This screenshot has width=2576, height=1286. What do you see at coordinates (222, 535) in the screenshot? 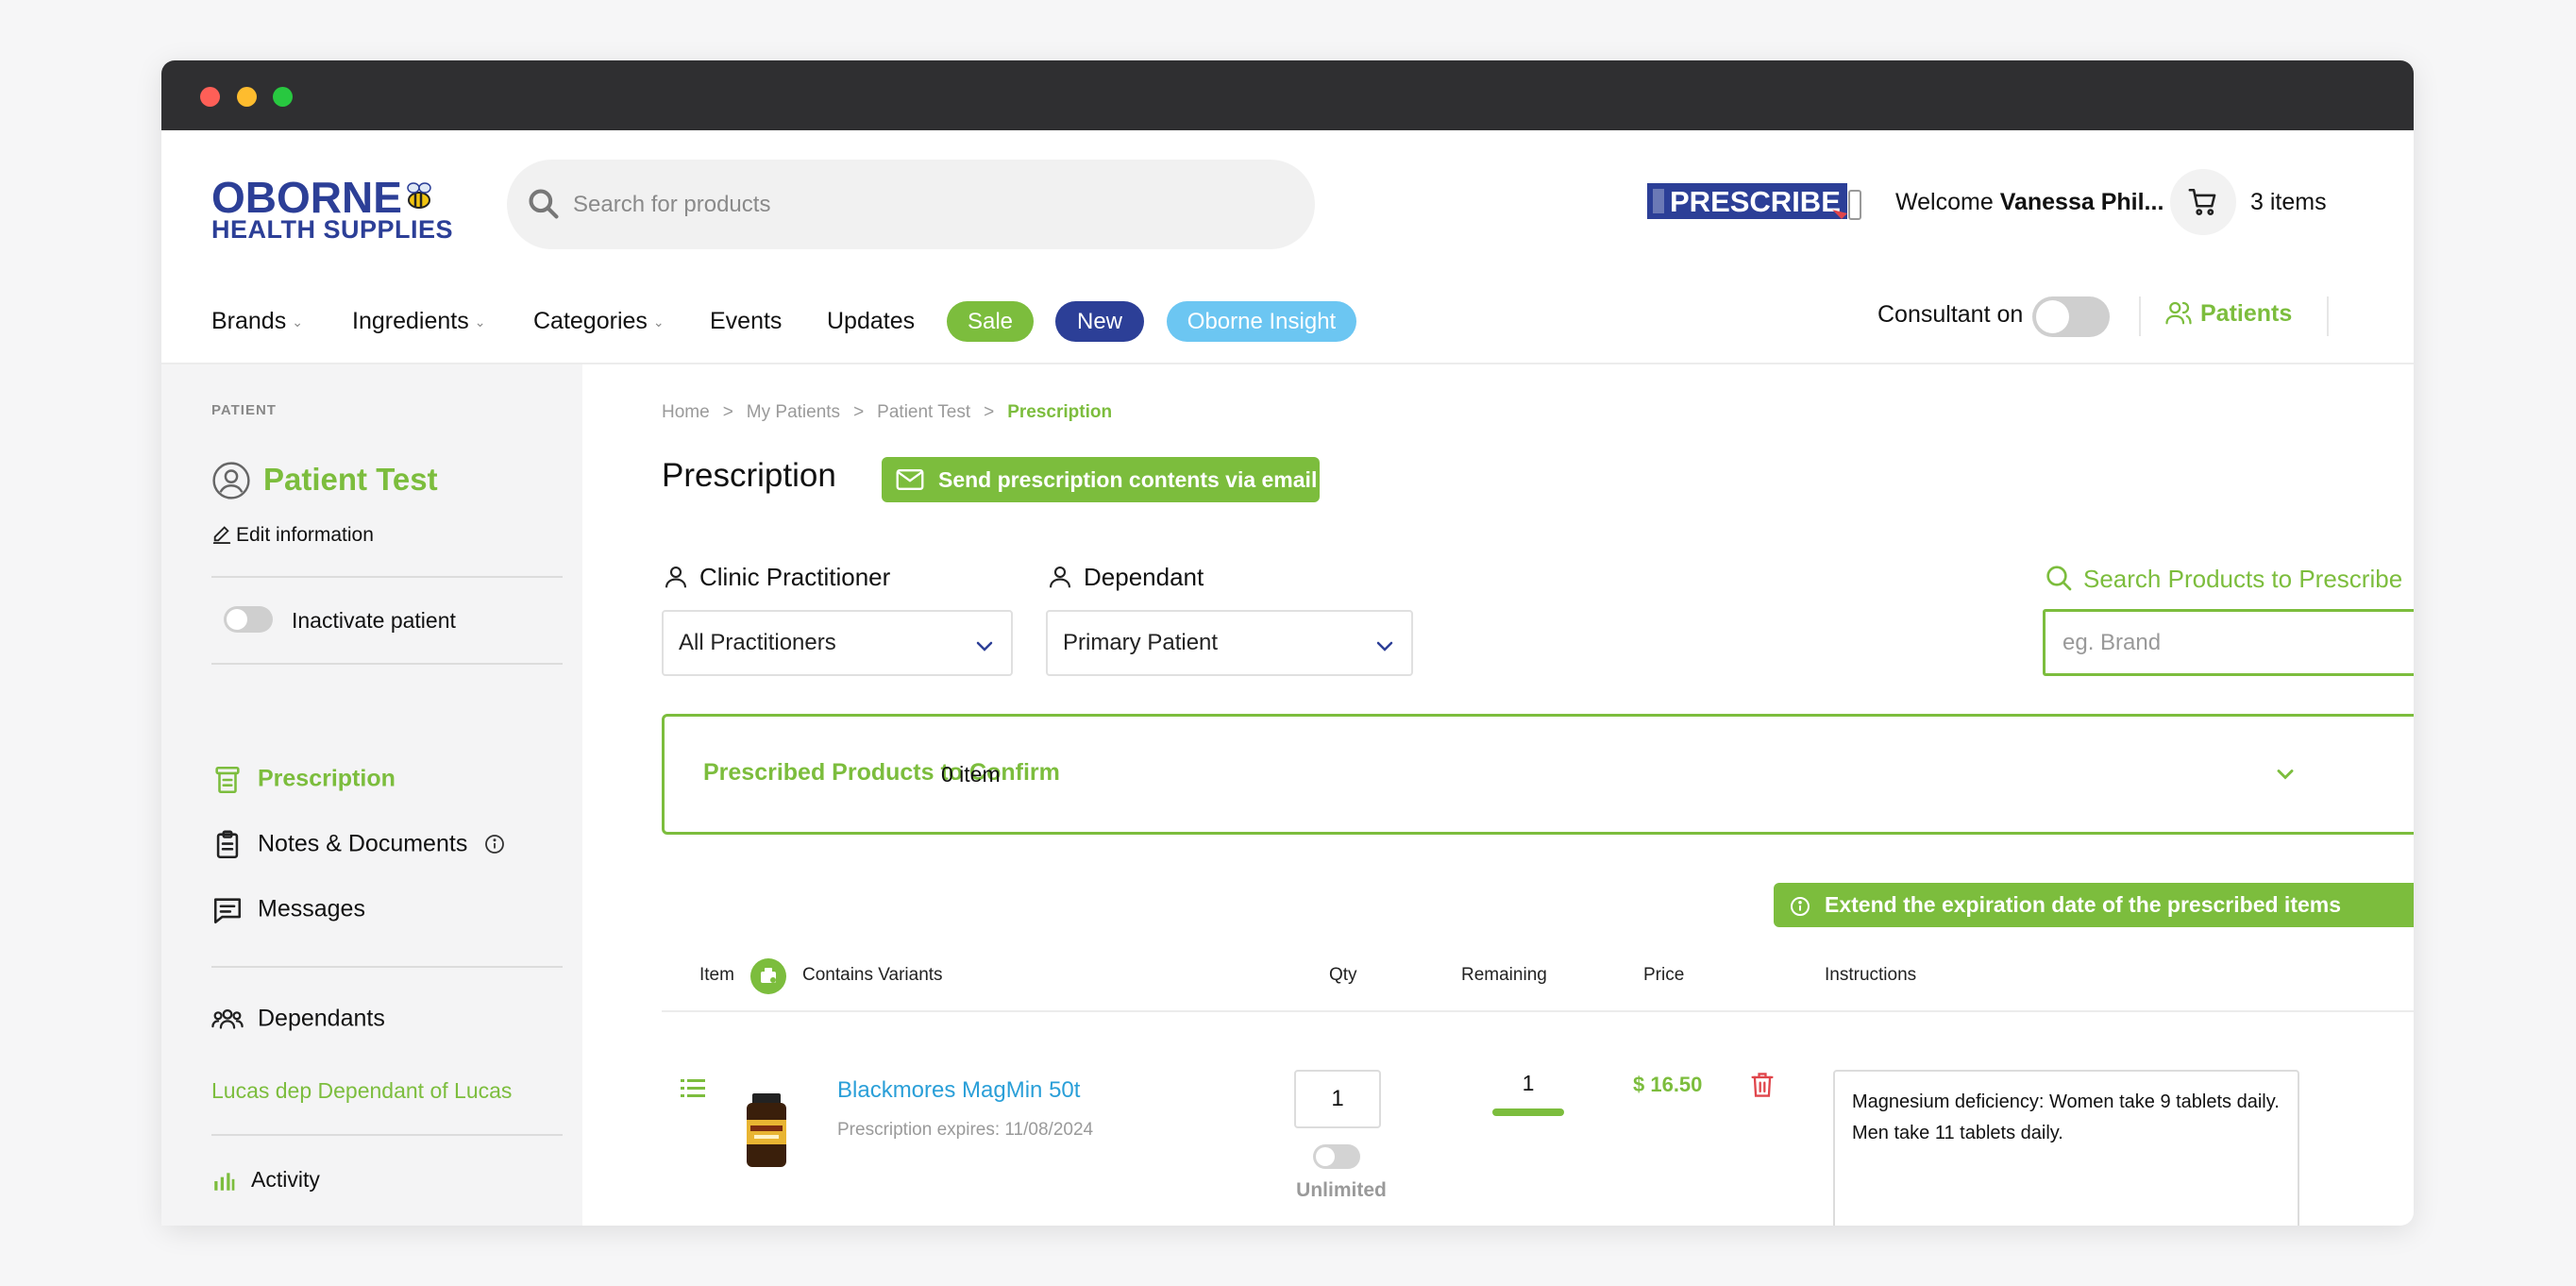
I see `pencil-icon` at bounding box center [222, 535].